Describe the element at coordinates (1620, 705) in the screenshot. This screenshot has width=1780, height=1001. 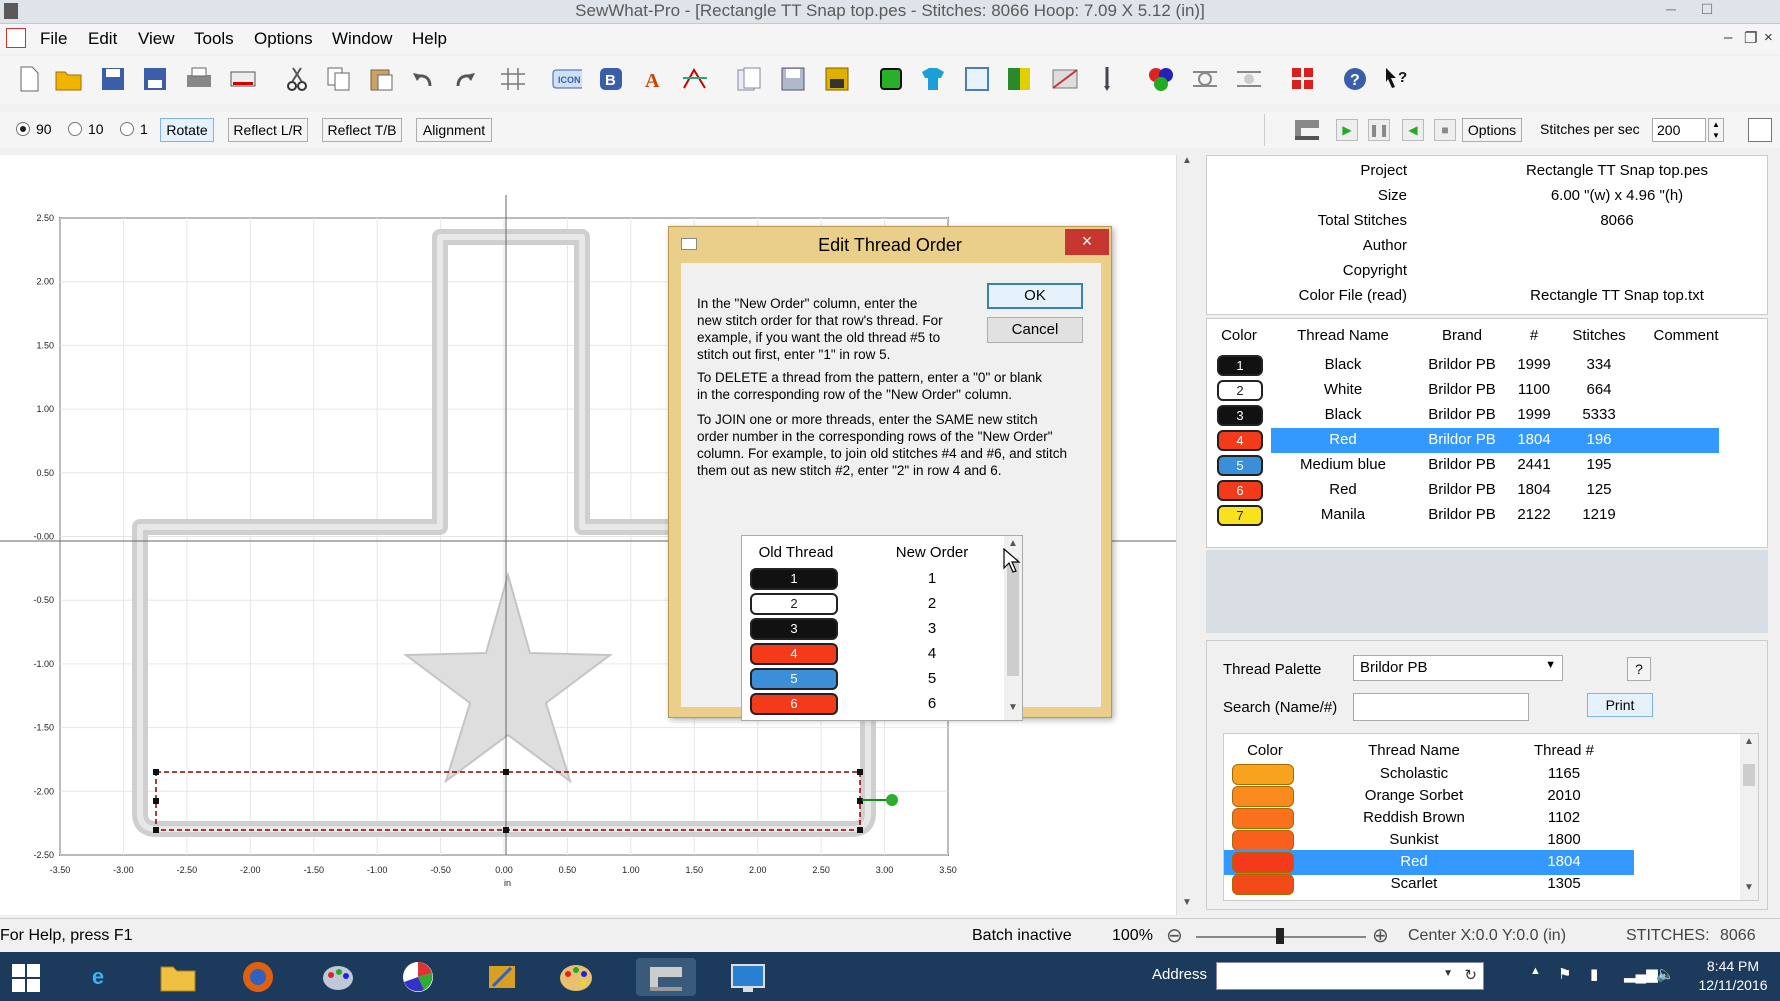
I see `print-button: Print` at that location.